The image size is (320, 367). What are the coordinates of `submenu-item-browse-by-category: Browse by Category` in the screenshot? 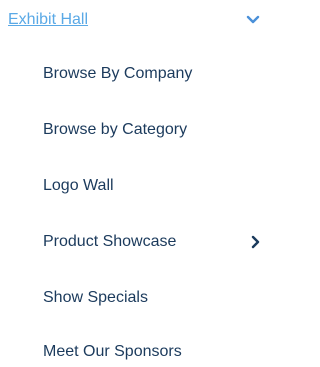 It's located at (134, 130).